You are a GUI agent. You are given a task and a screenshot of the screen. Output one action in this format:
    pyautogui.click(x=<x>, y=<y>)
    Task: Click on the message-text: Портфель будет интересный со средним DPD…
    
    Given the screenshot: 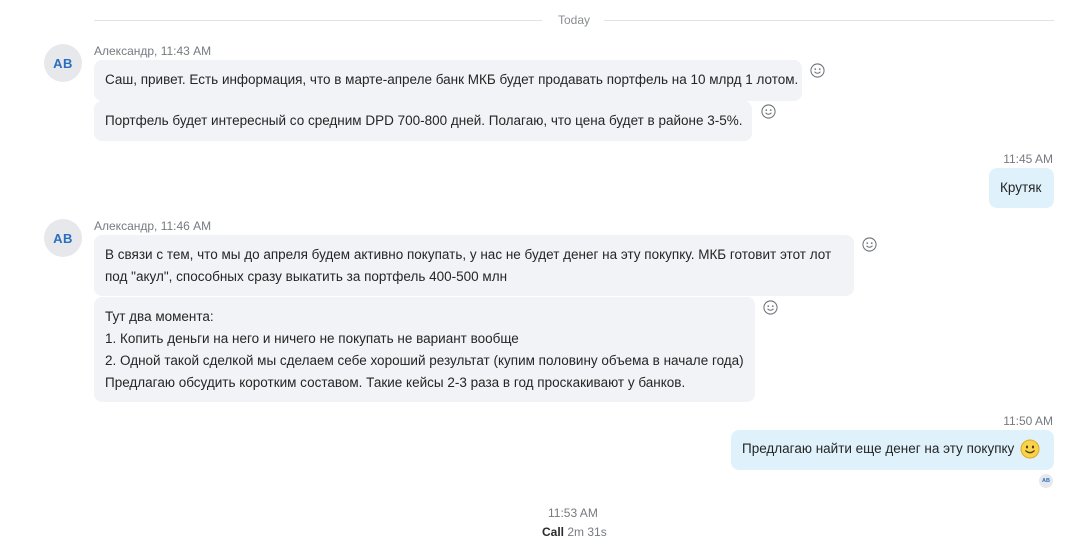 What is the action you would take?
    pyautogui.click(x=424, y=120)
    